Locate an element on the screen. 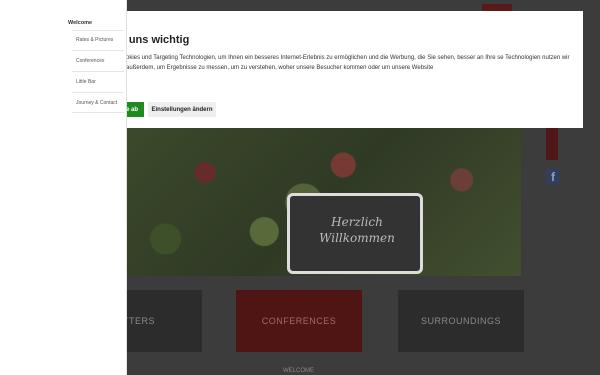 The height and width of the screenshot is (375, 600). tile-conferences: CONFERENCES is located at coordinates (299, 321).